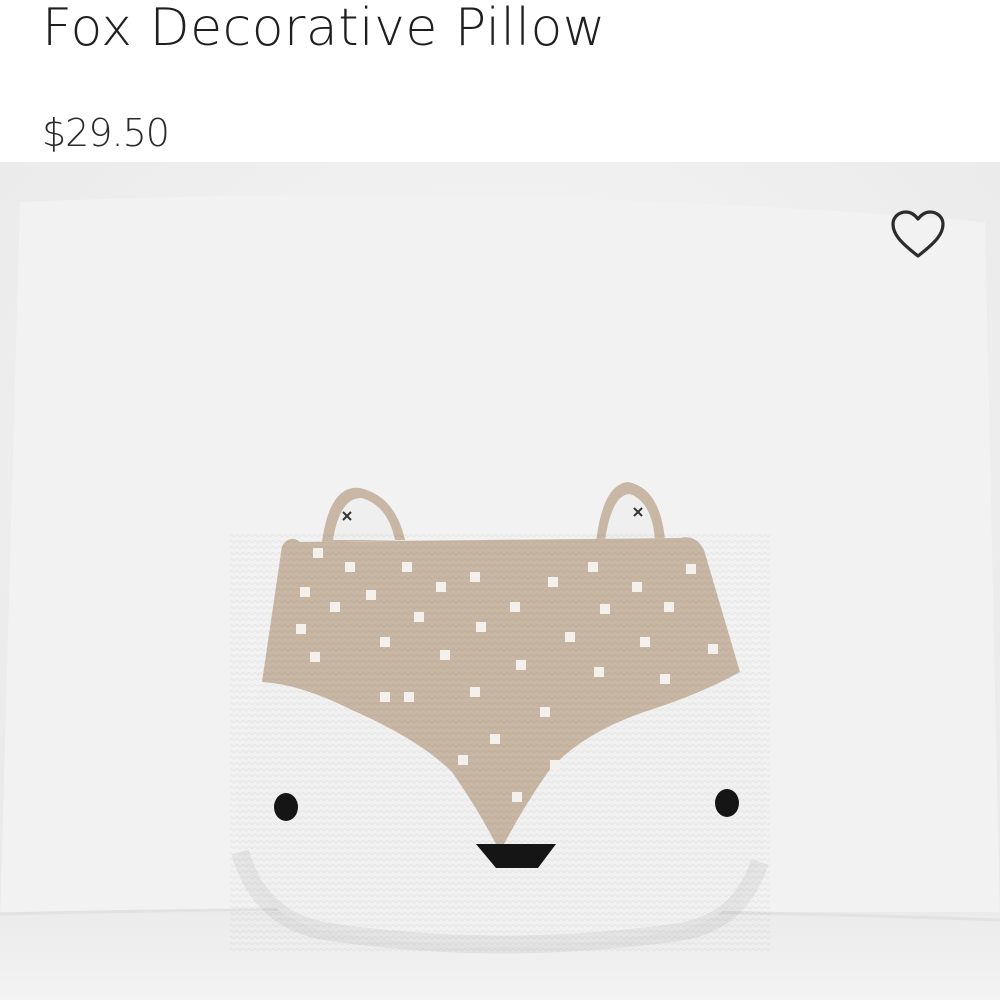 The height and width of the screenshot is (1000, 1000). I want to click on heart-outline-icon, so click(918, 234).